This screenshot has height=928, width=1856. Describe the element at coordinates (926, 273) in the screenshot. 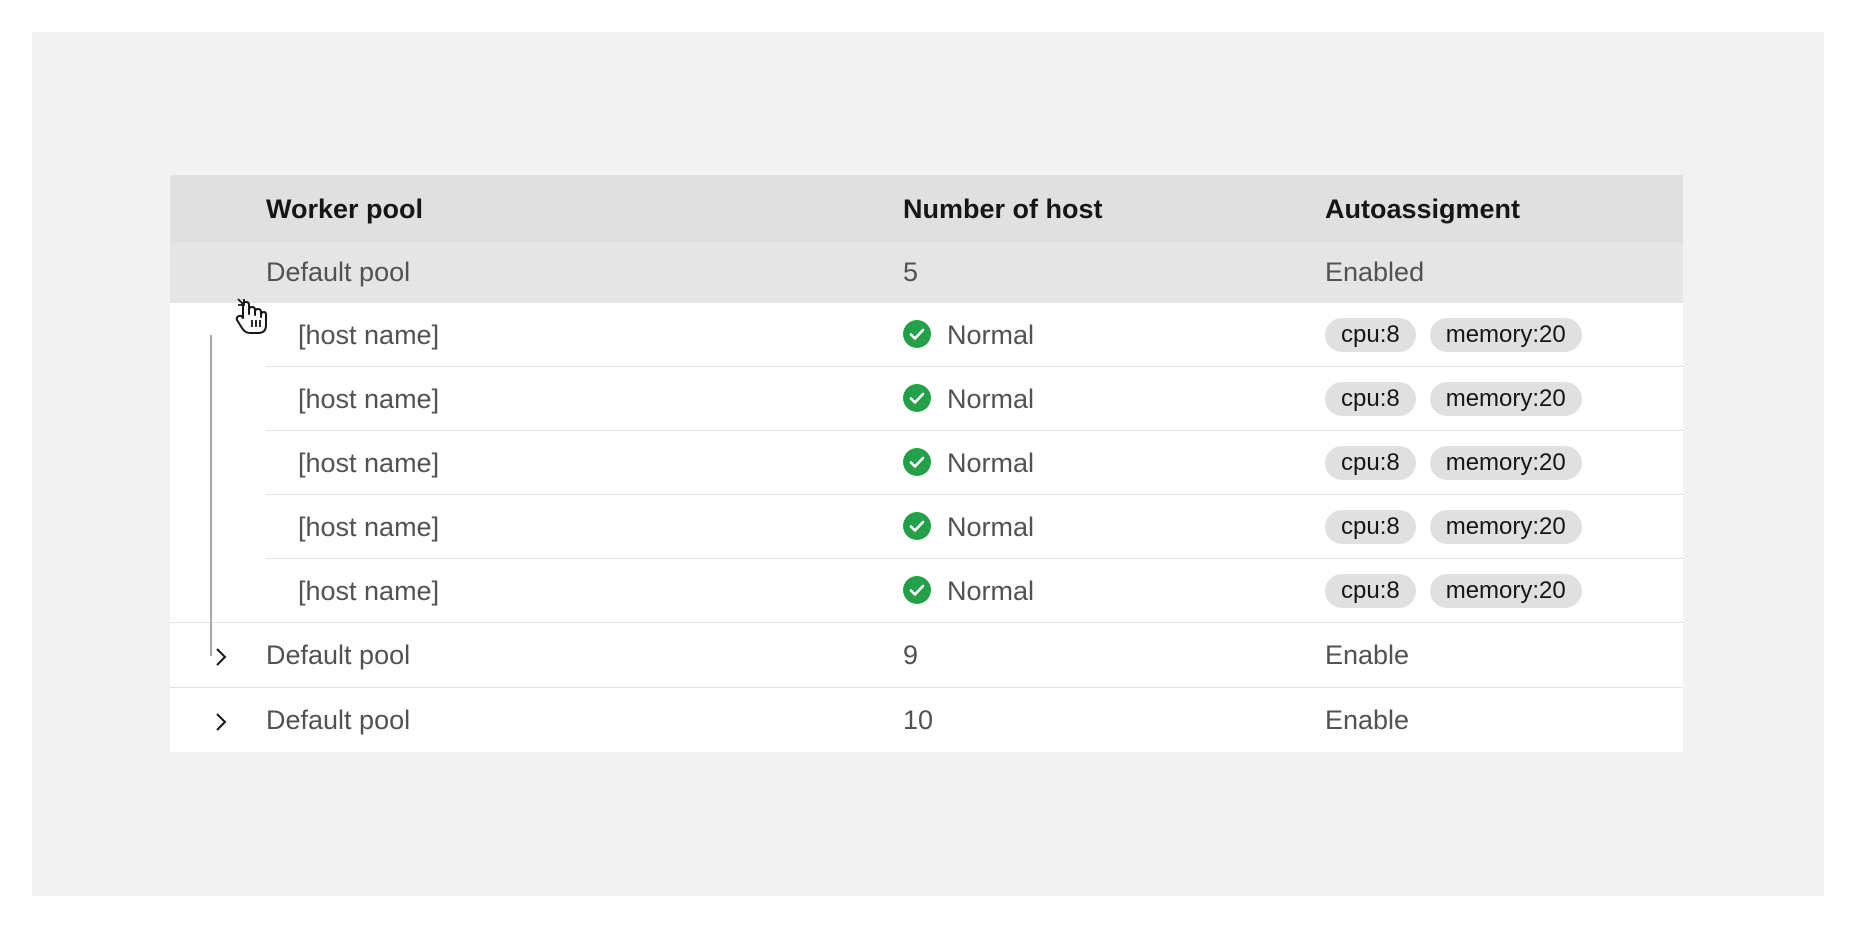

I see `table-row-expanded-pool: Default pool 5 Enabled` at that location.